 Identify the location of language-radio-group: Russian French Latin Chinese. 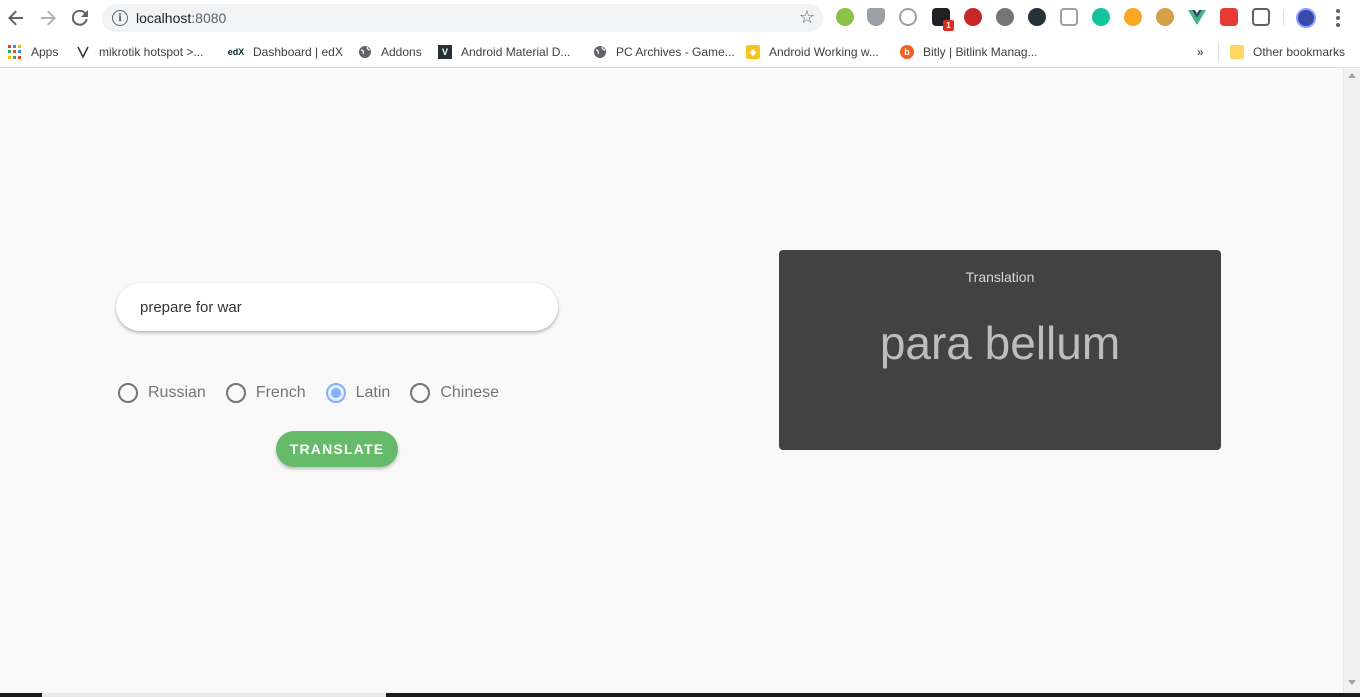
(318, 393).